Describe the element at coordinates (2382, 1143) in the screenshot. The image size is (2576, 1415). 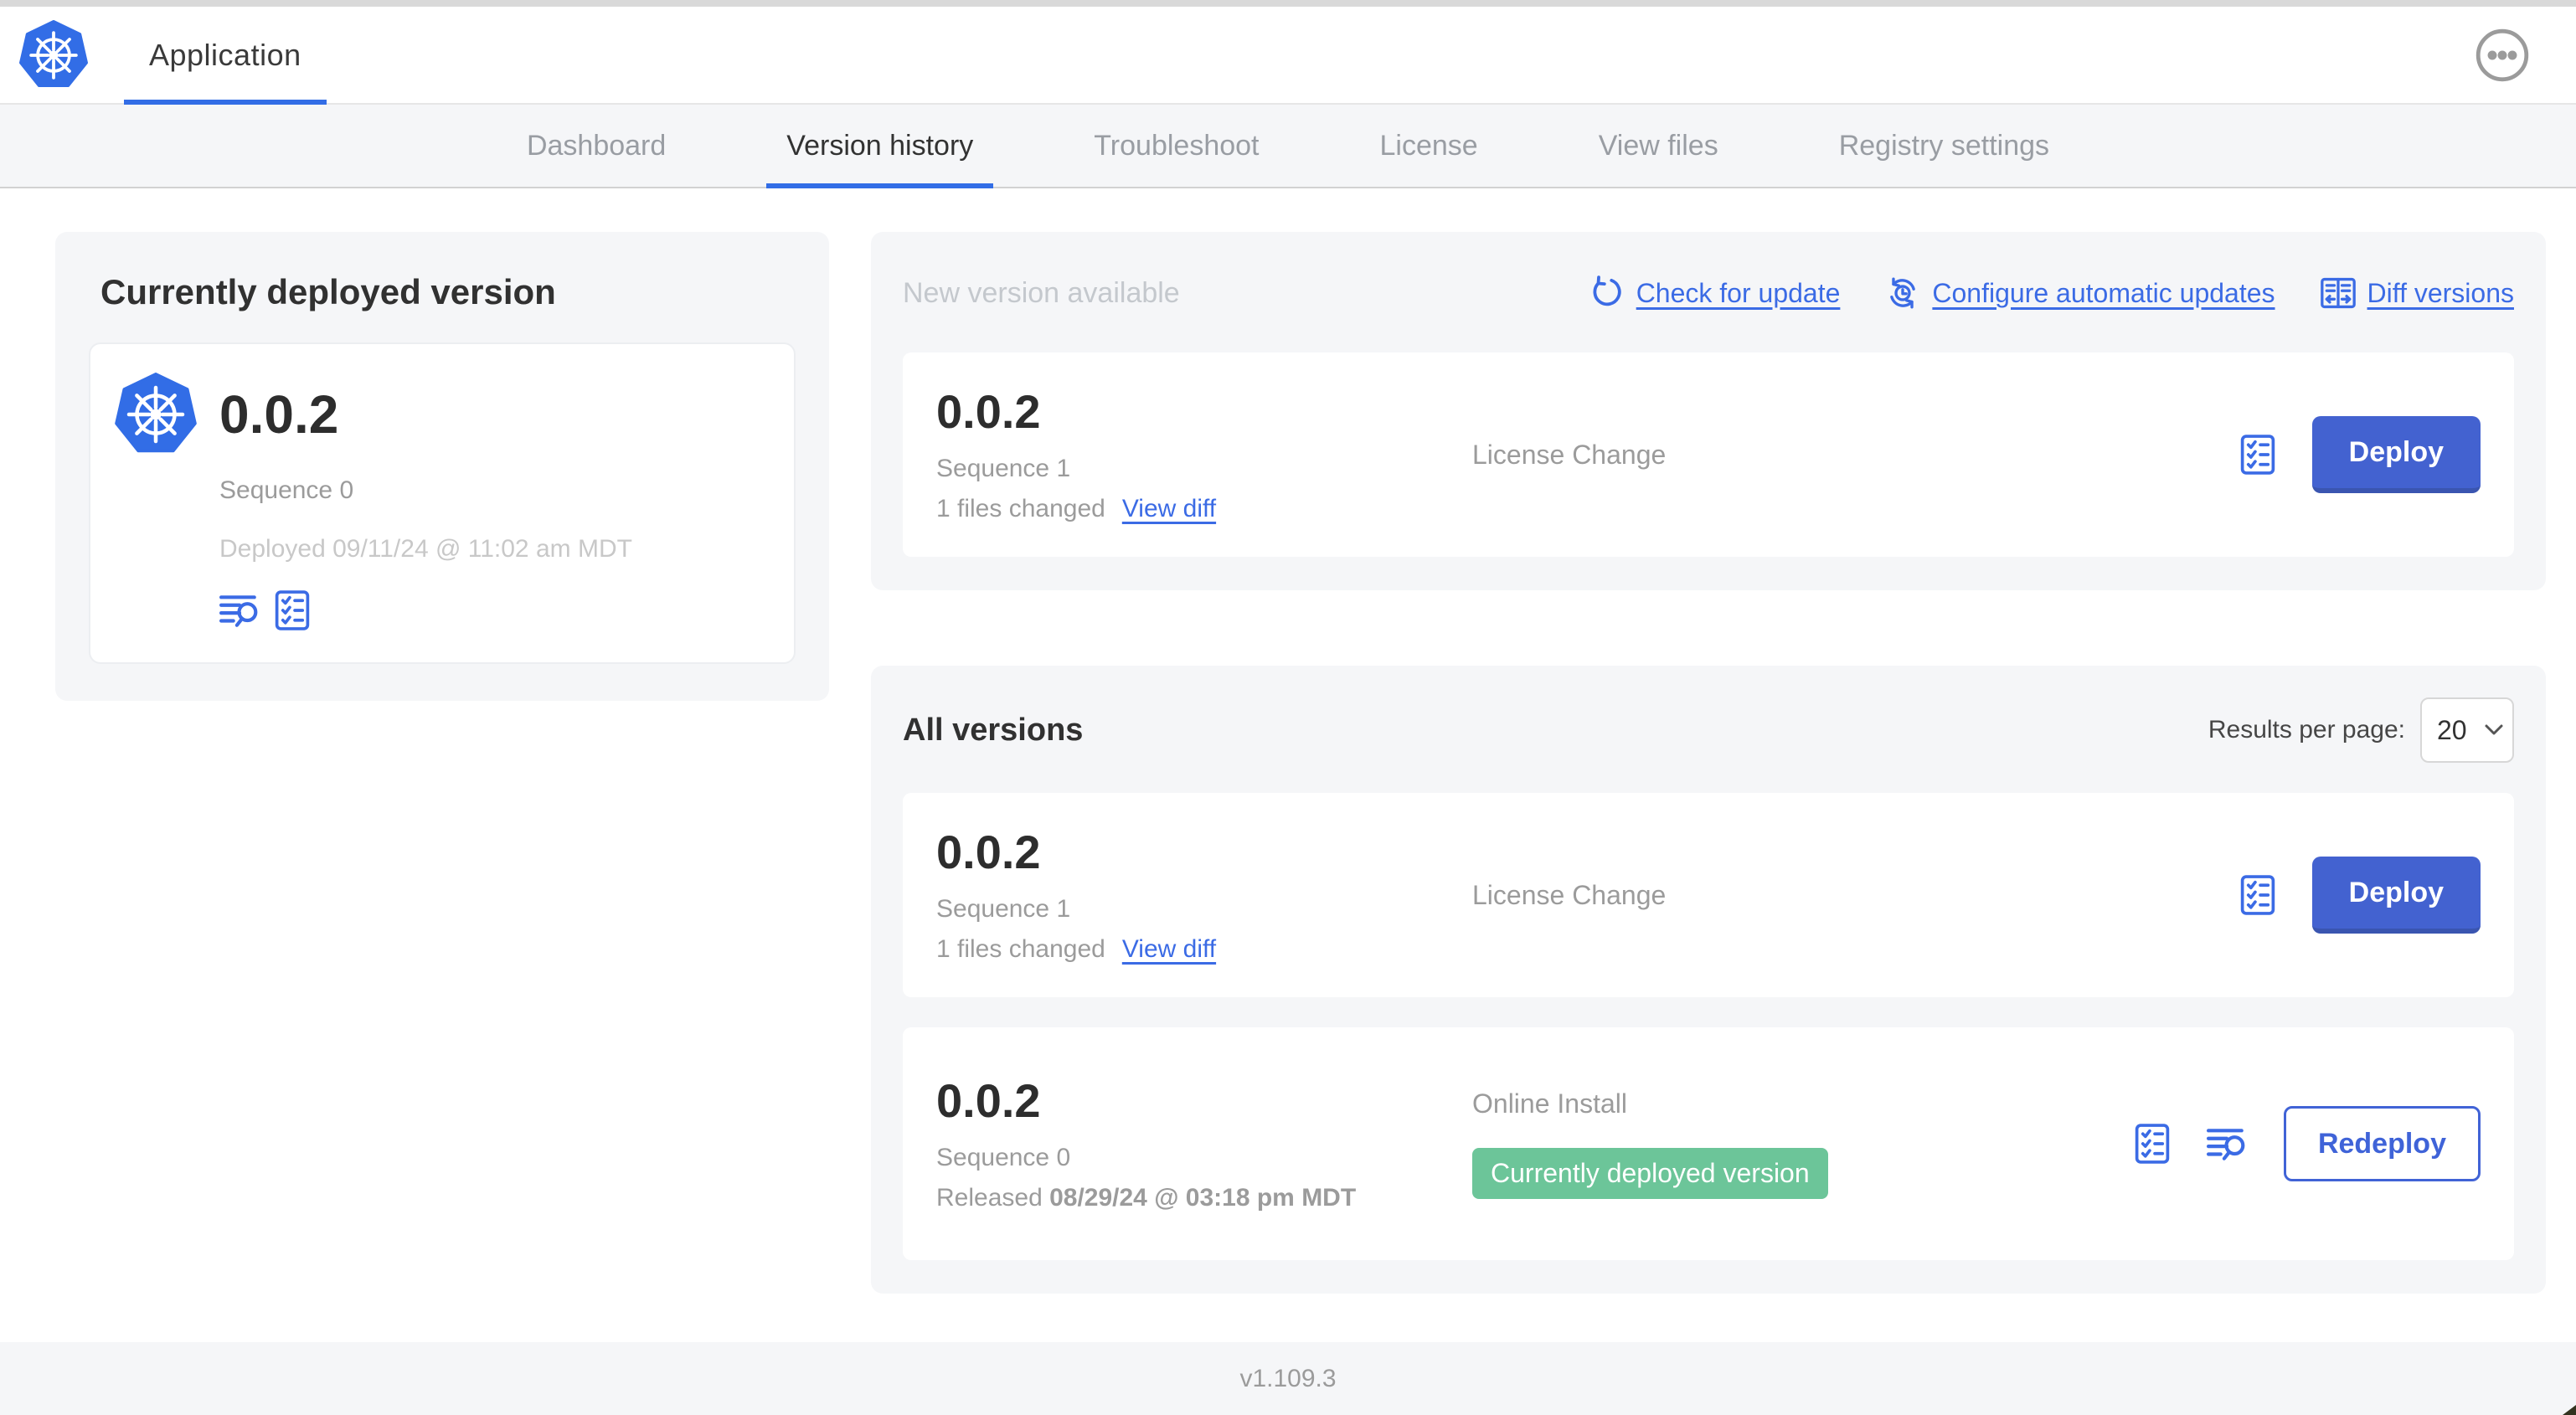
I see `redeploy-button: Redeploy` at that location.